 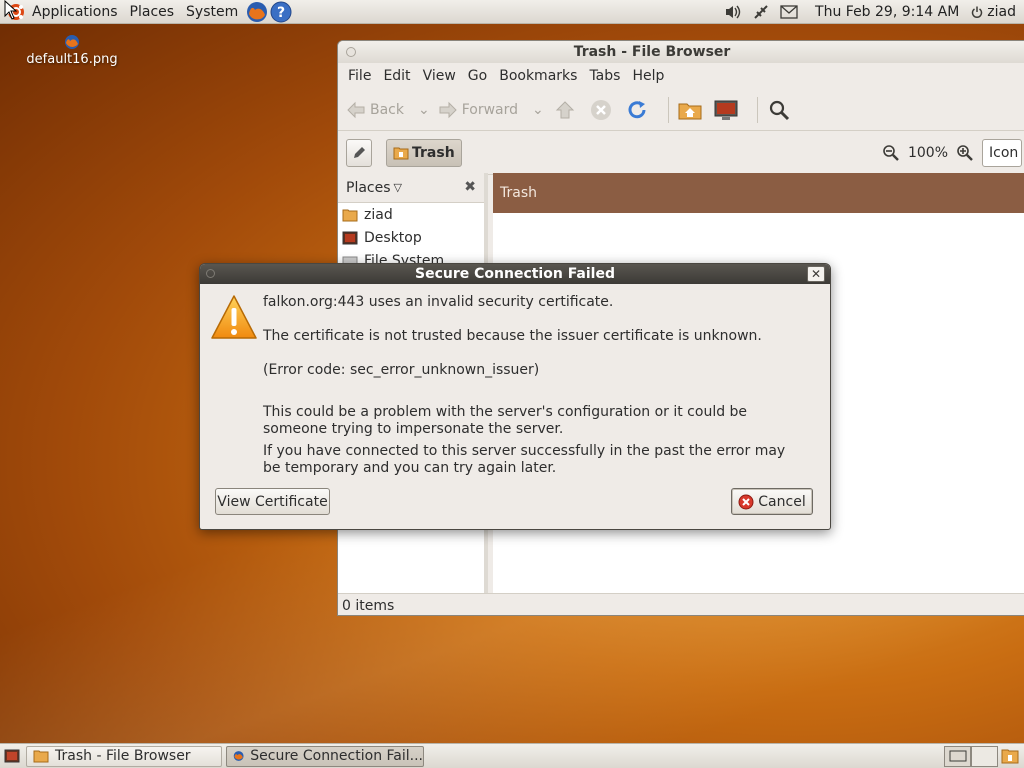 I want to click on zoom-in-icon, so click(x=965, y=153).